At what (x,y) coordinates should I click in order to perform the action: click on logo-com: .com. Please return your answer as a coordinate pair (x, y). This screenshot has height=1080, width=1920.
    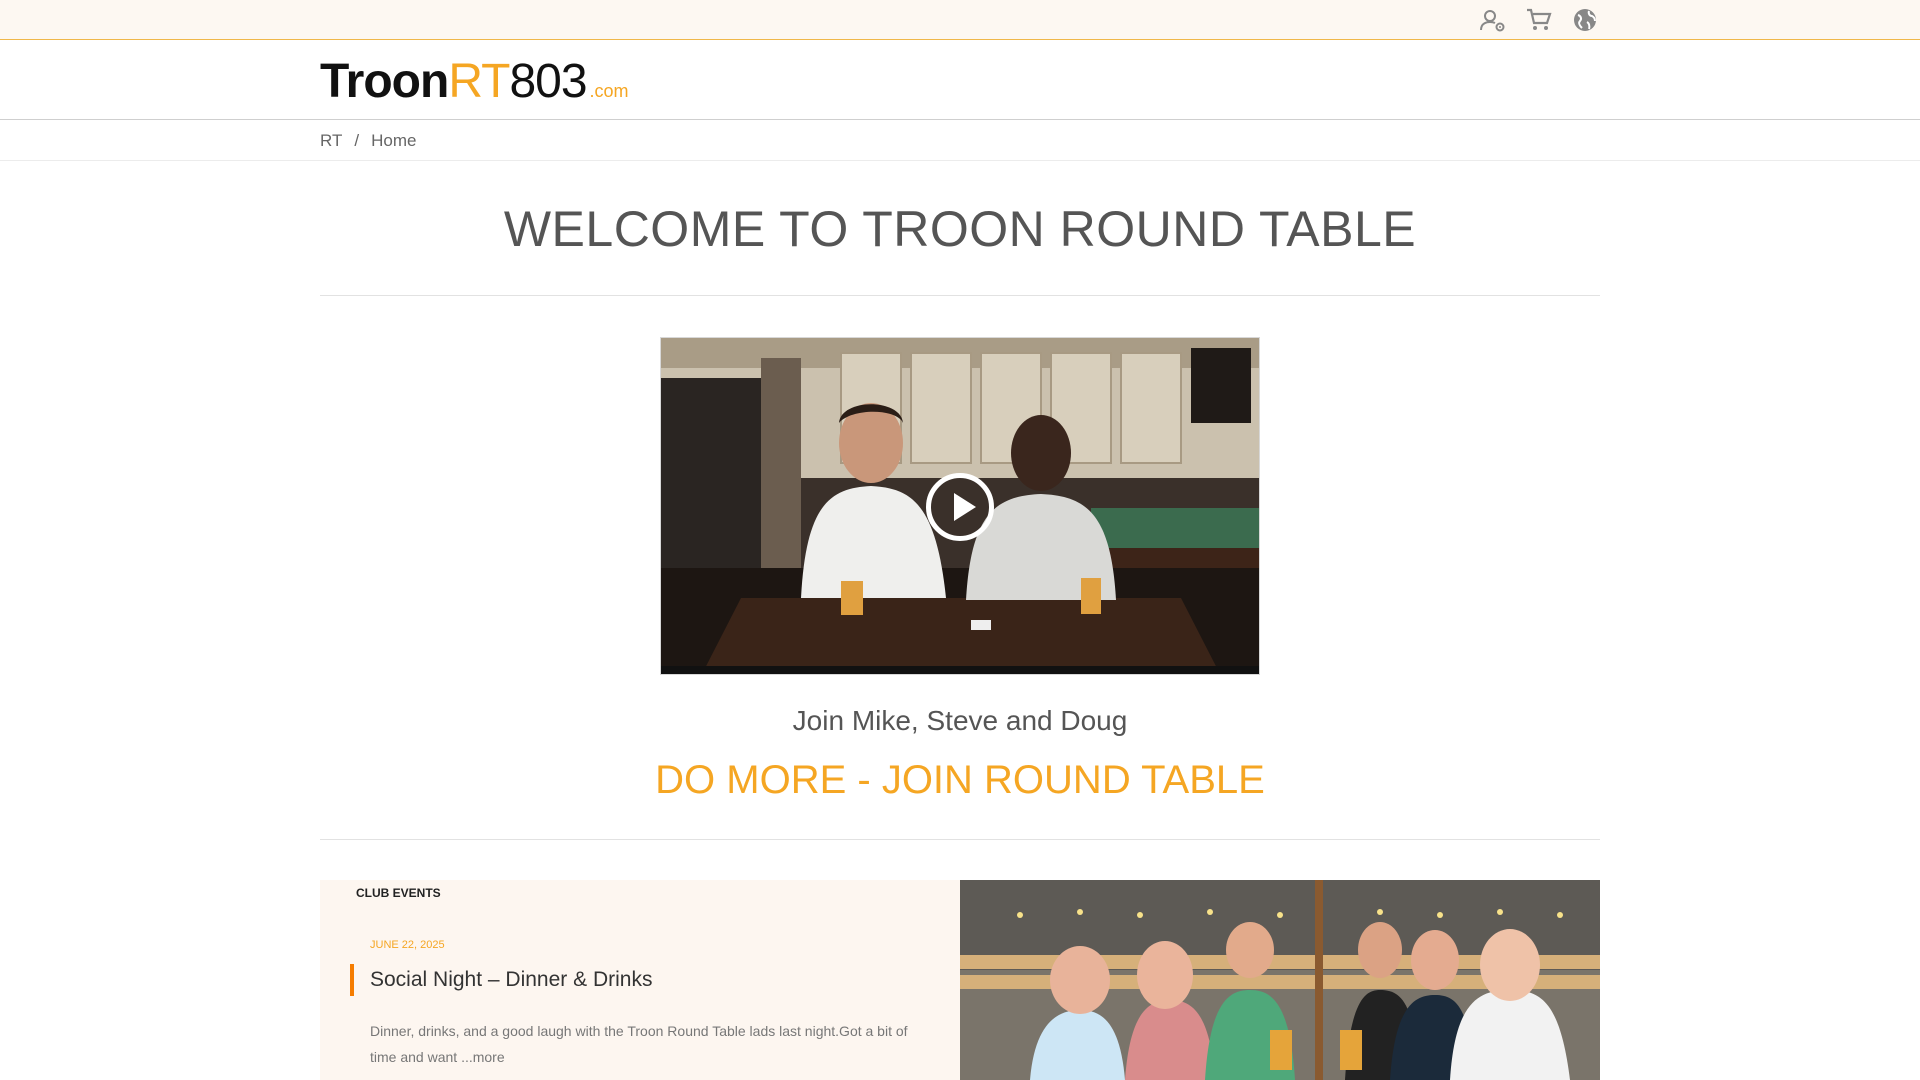
    Looking at the image, I should click on (609, 91).